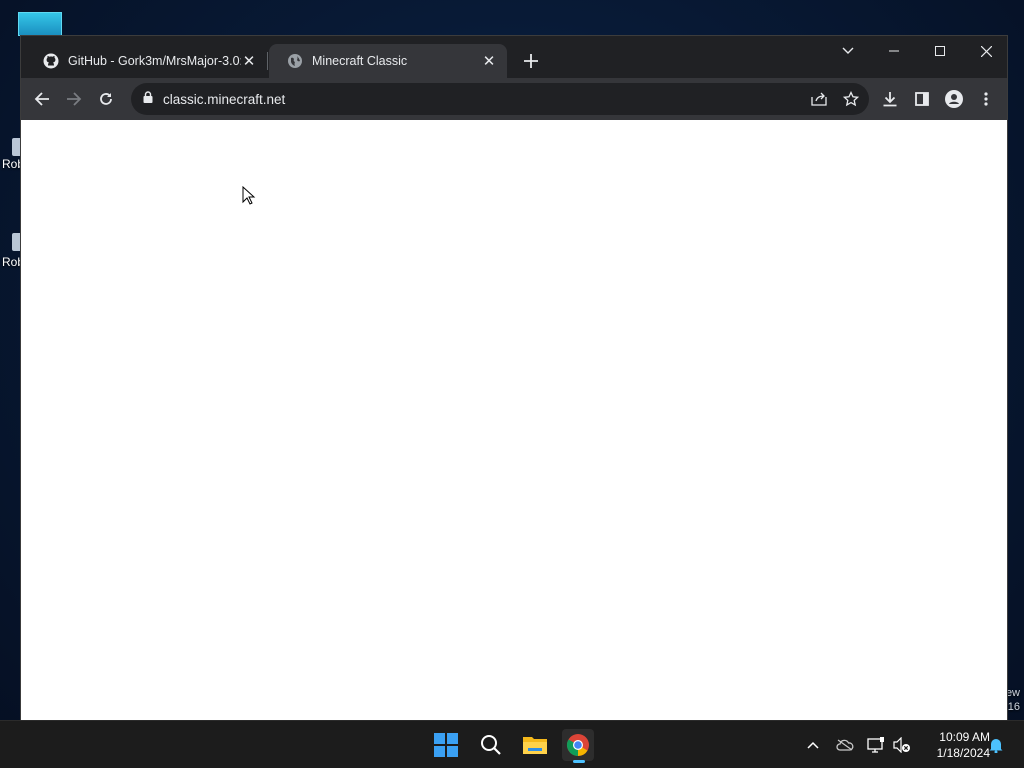  Describe the element at coordinates (154, 61) in the screenshot. I see `tab-title: GitHub - Gork3m/MrsMajor-3.0:` at that location.